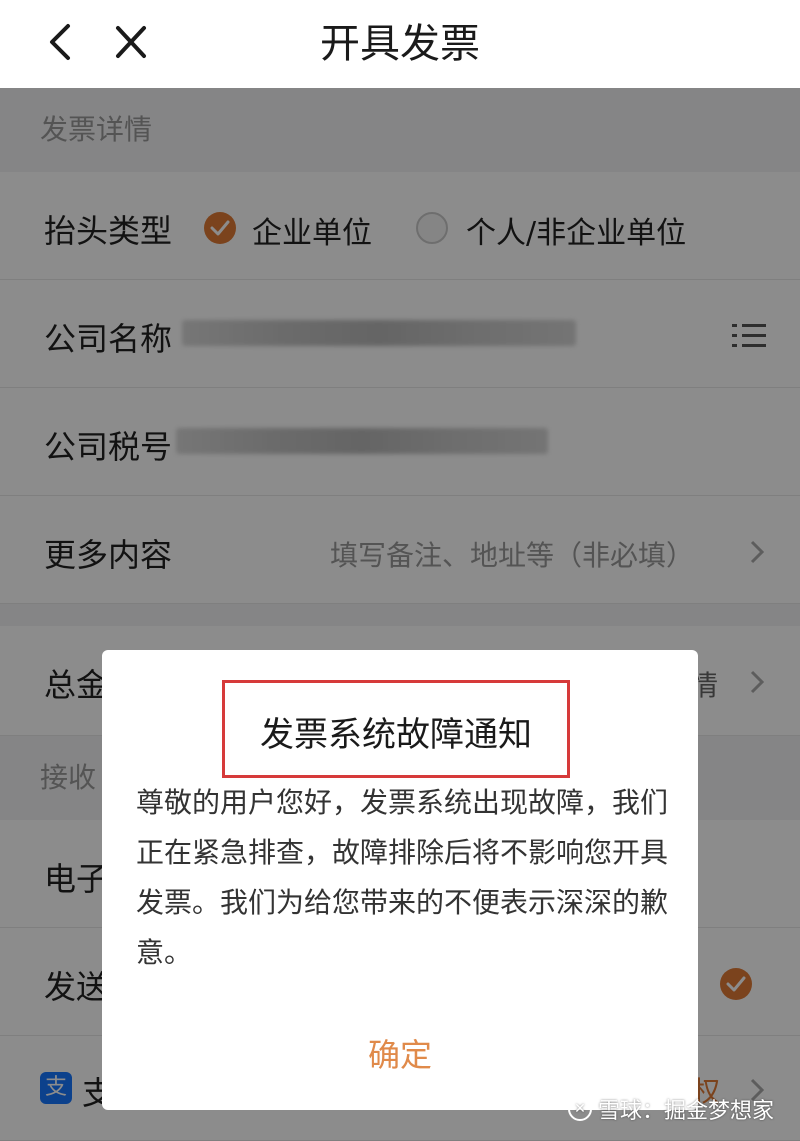  Describe the element at coordinates (685, 1111) in the screenshot. I see `watermark-text: 雪球：掘金梦想家` at that location.